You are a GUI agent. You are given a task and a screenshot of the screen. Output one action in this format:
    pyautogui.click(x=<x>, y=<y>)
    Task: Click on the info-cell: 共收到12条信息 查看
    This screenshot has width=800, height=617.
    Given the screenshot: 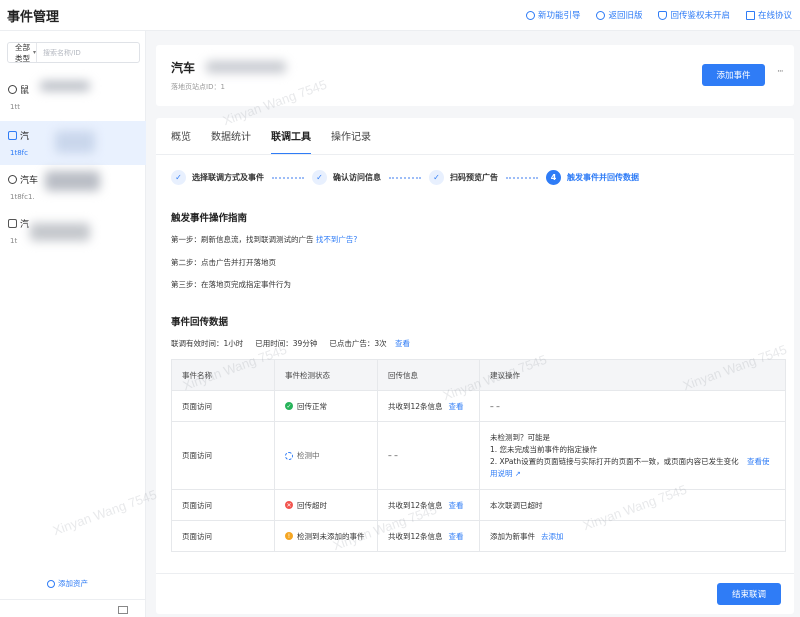 What is the action you would take?
    pyautogui.click(x=428, y=505)
    